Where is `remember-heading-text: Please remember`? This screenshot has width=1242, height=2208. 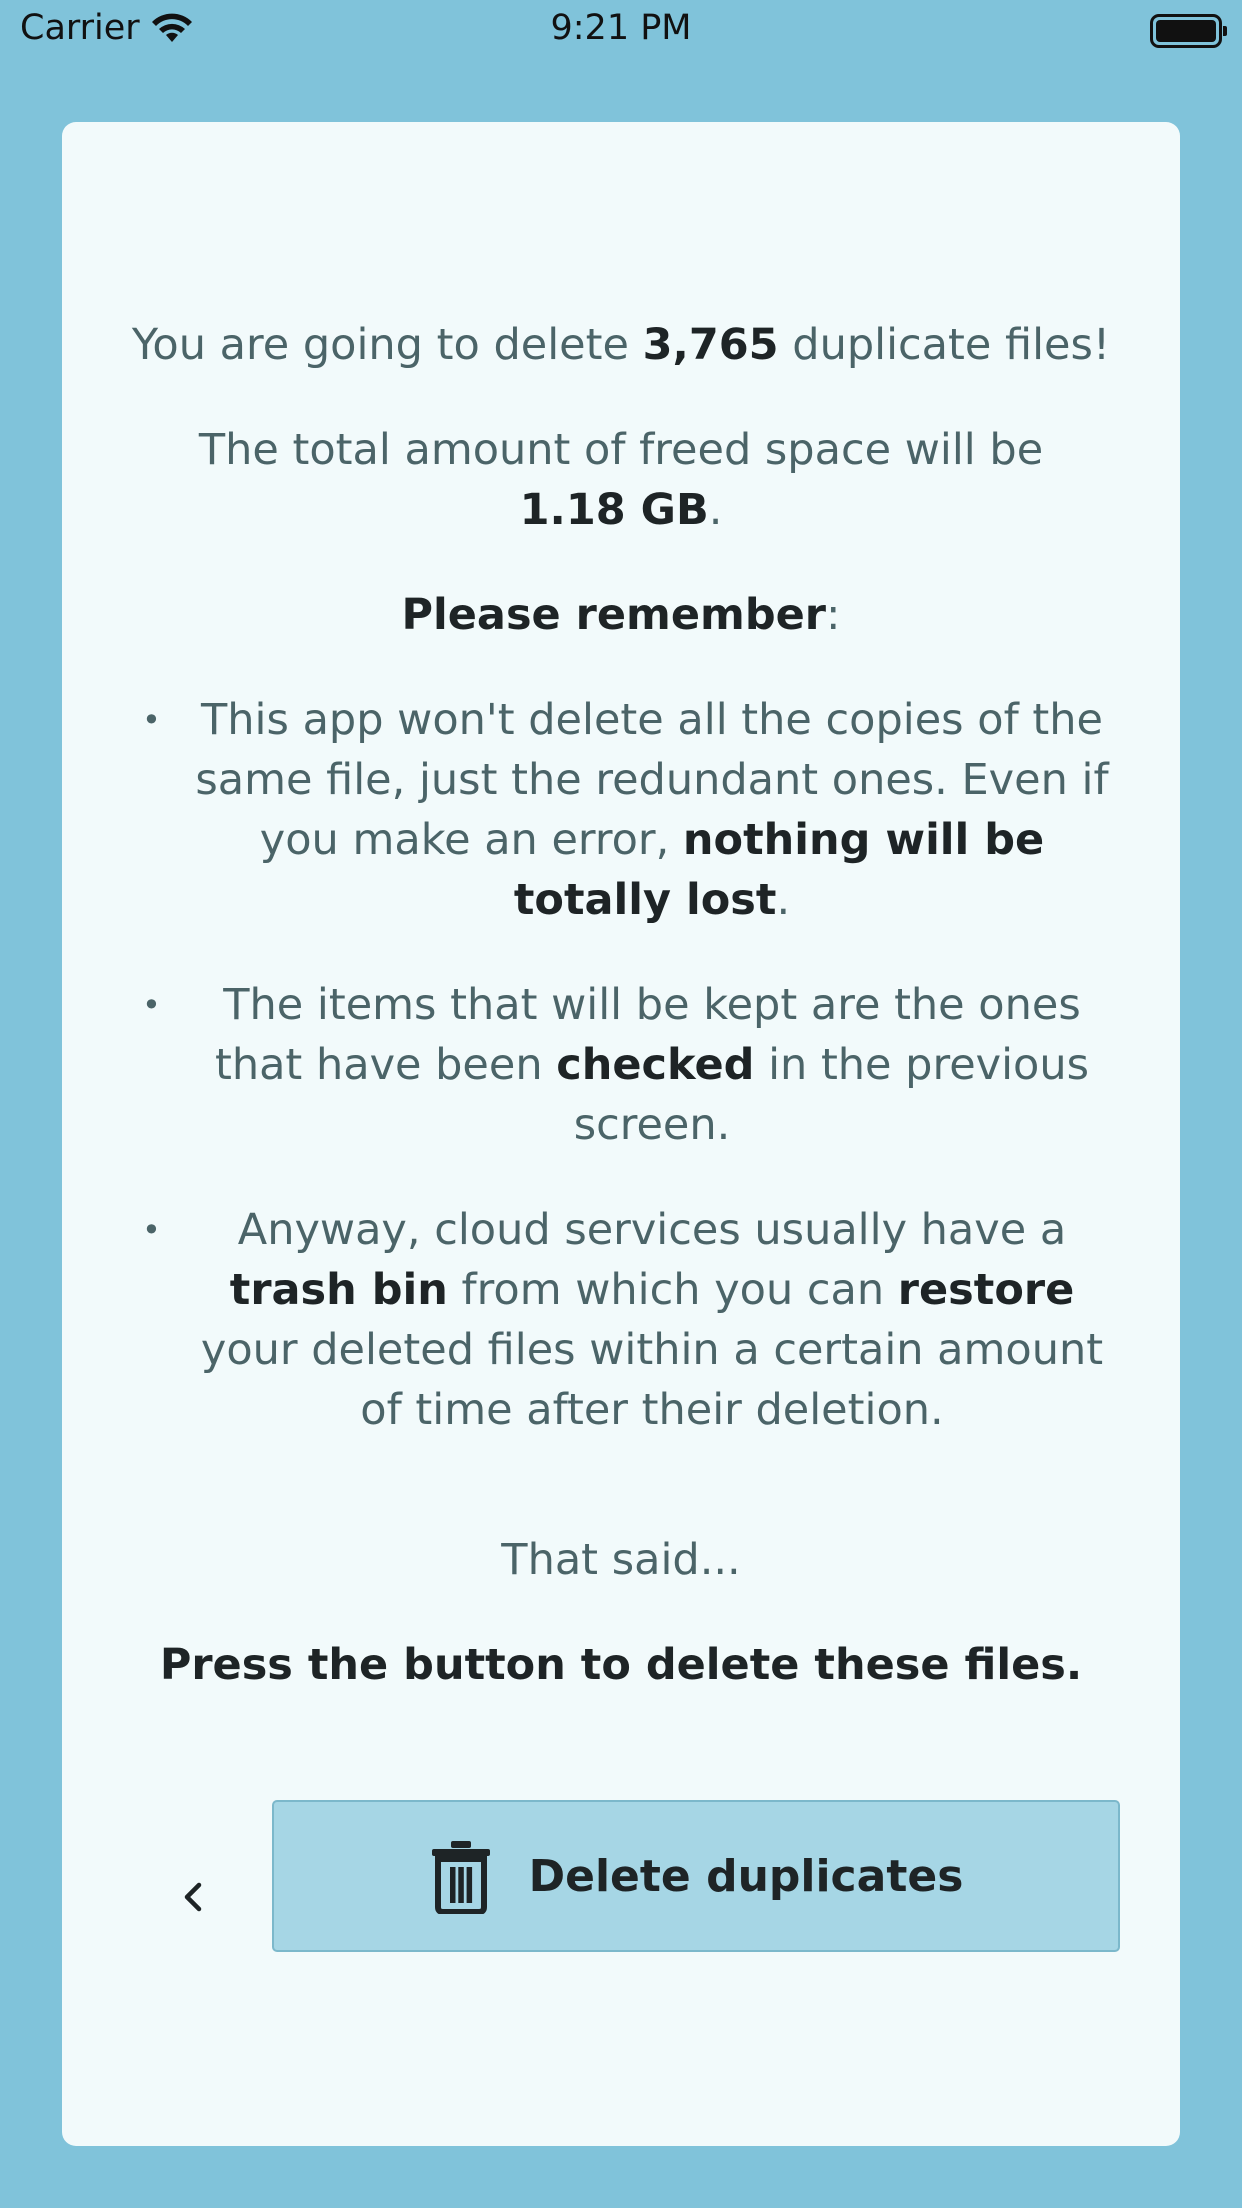 remember-heading-text: Please remember is located at coordinates (613, 615).